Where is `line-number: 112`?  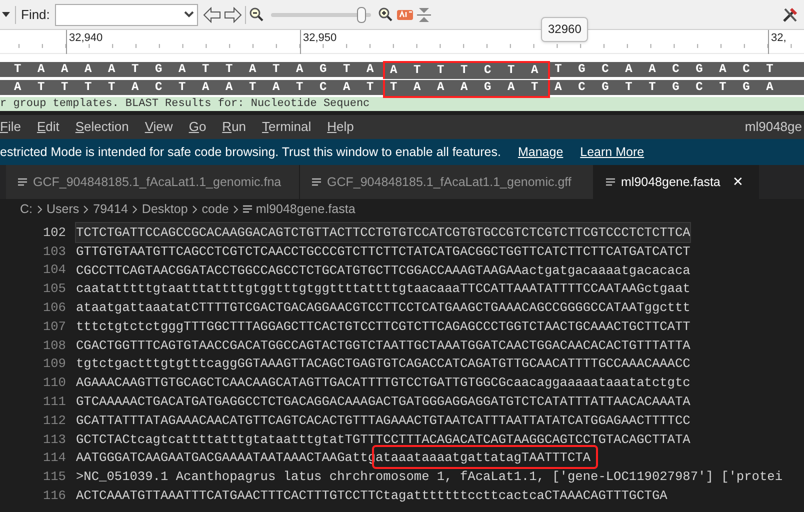
line-number: 112 is located at coordinates (54, 421).